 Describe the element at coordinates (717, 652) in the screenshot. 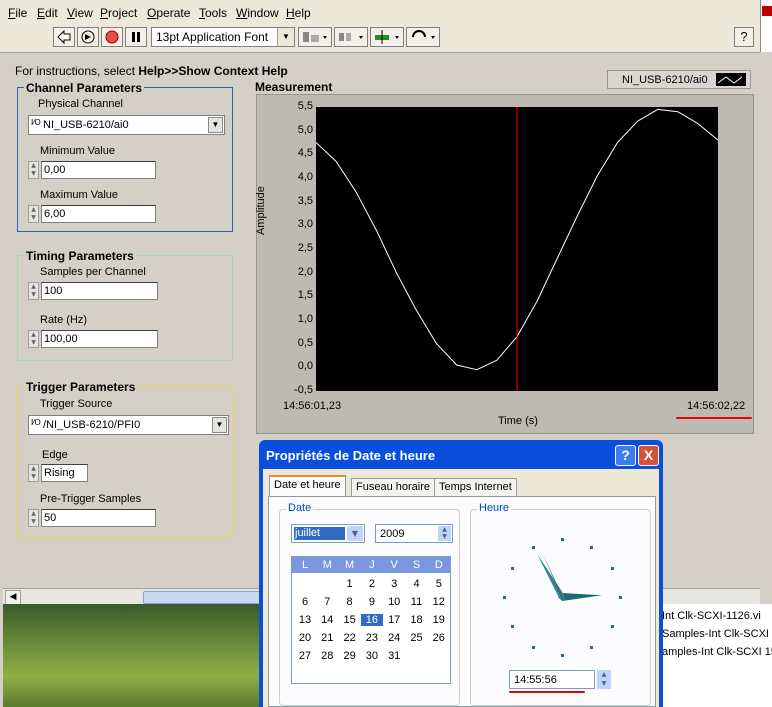

I see `file-item: amples-Int Clk-SCXI 15` at that location.